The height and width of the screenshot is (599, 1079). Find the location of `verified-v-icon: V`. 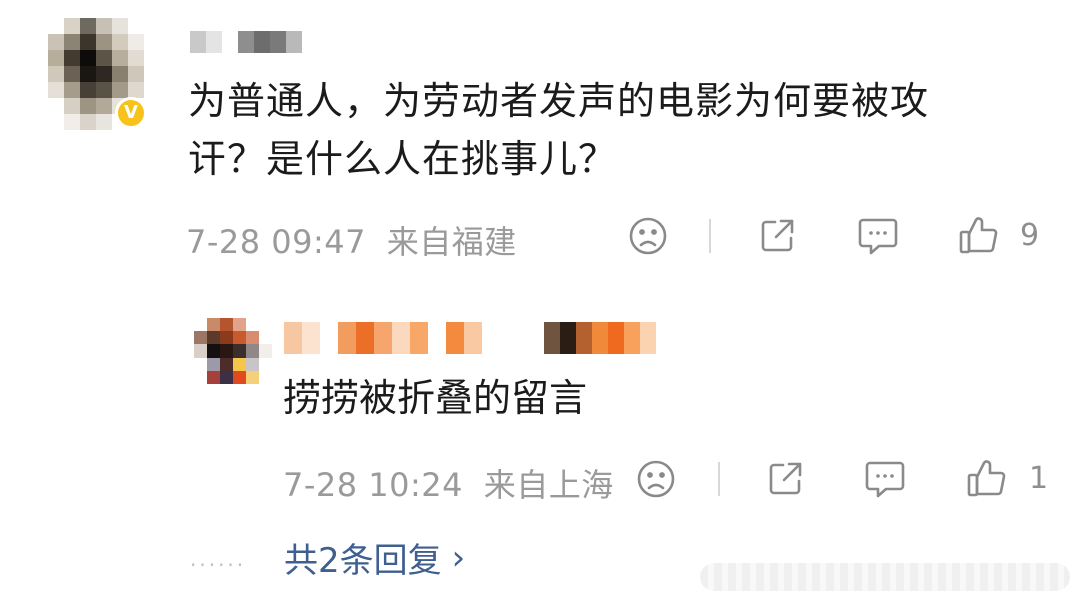

verified-v-icon: V is located at coordinates (131, 113).